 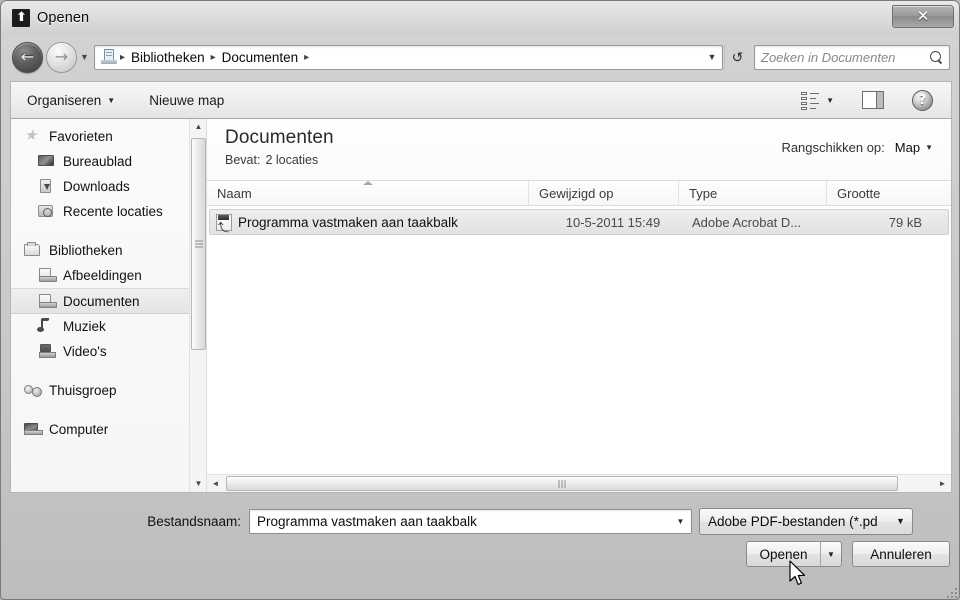 What do you see at coordinates (168, 57) in the screenshot?
I see `breadcrumb-bibliotheken: Bibliotheken` at bounding box center [168, 57].